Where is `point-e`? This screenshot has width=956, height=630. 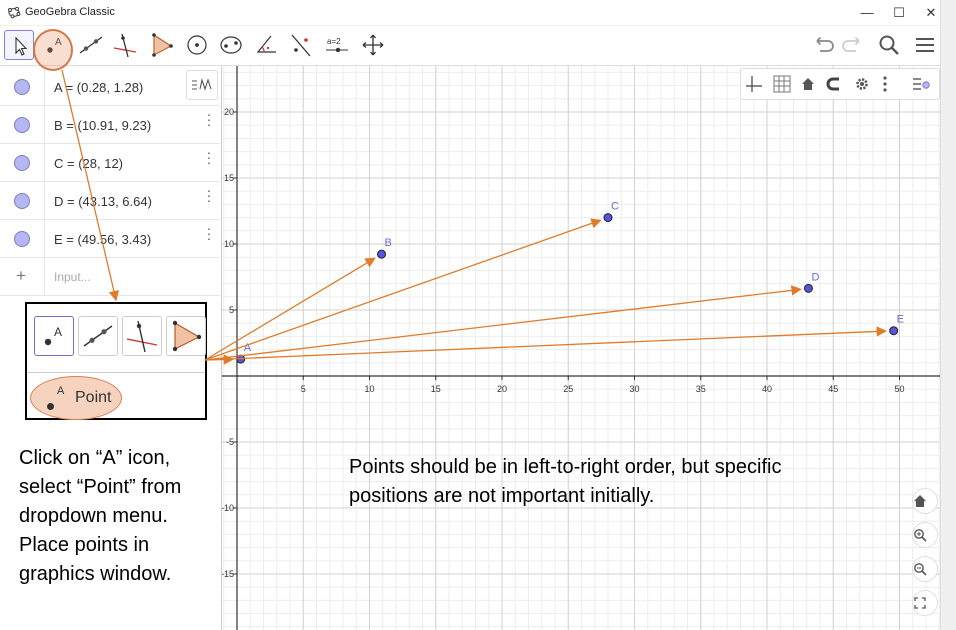 point-e is located at coordinates (894, 331).